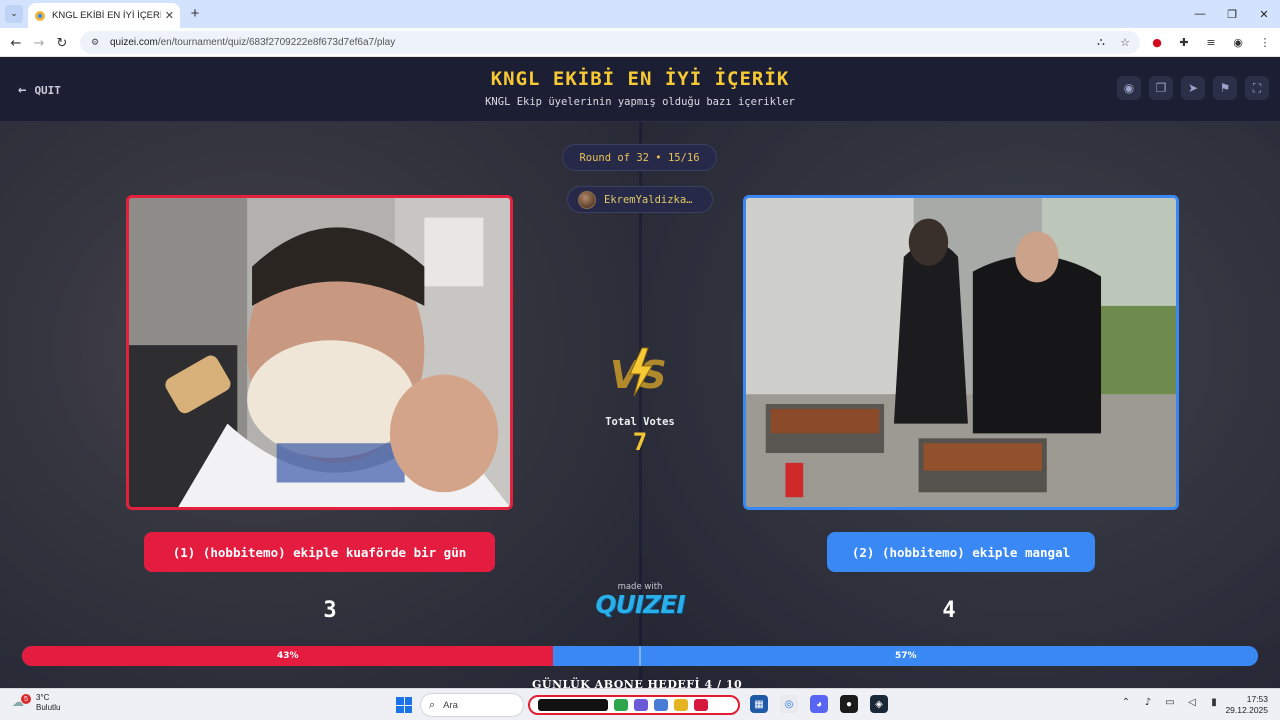  Describe the element at coordinates (1265, 42) in the screenshot. I see `kebab-menu-icon: ⋮` at that location.